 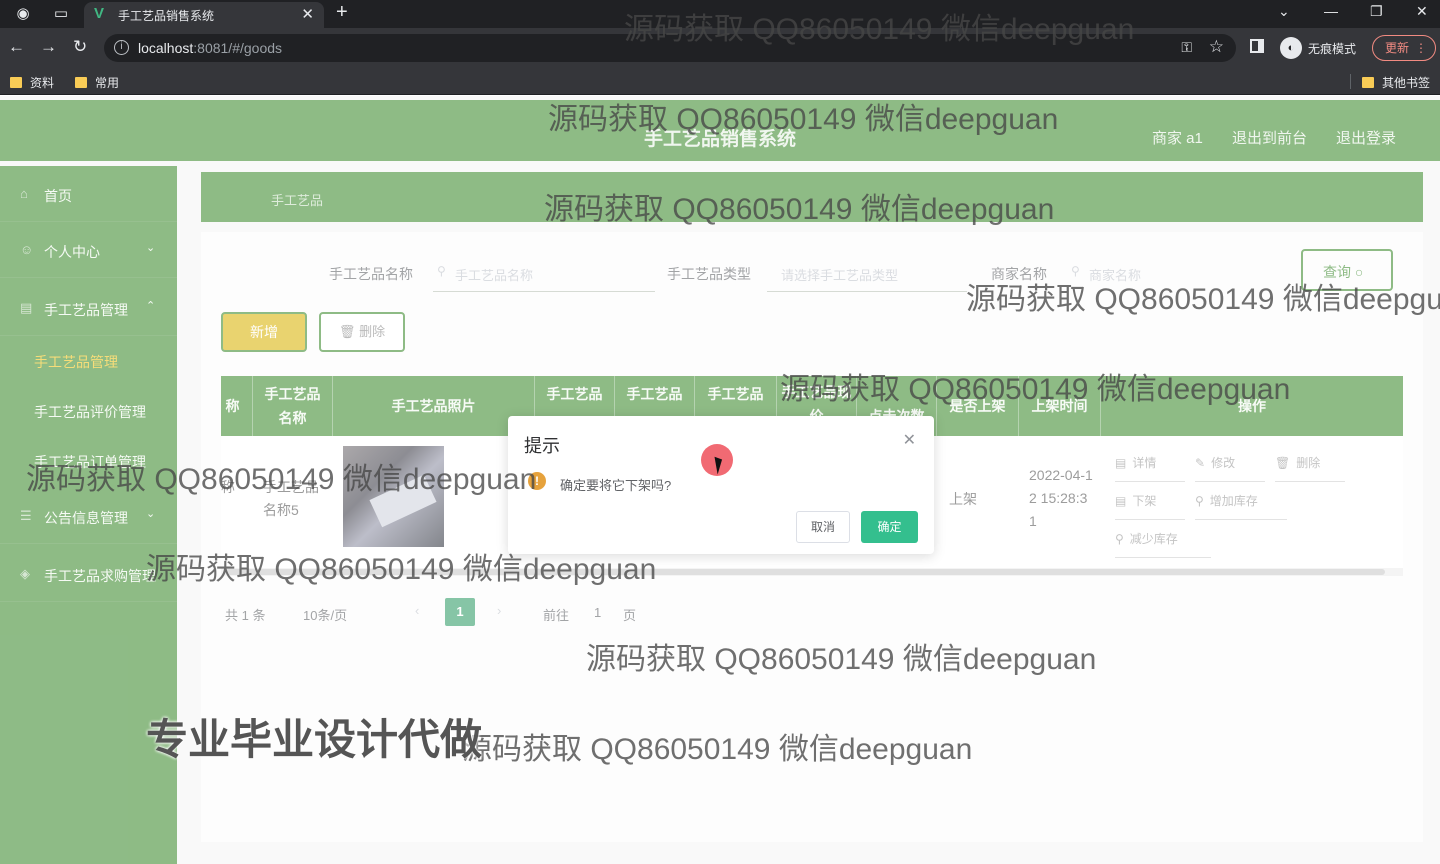 What do you see at coordinates (889, 527) in the screenshot?
I see `confirm-button: 确定` at bounding box center [889, 527].